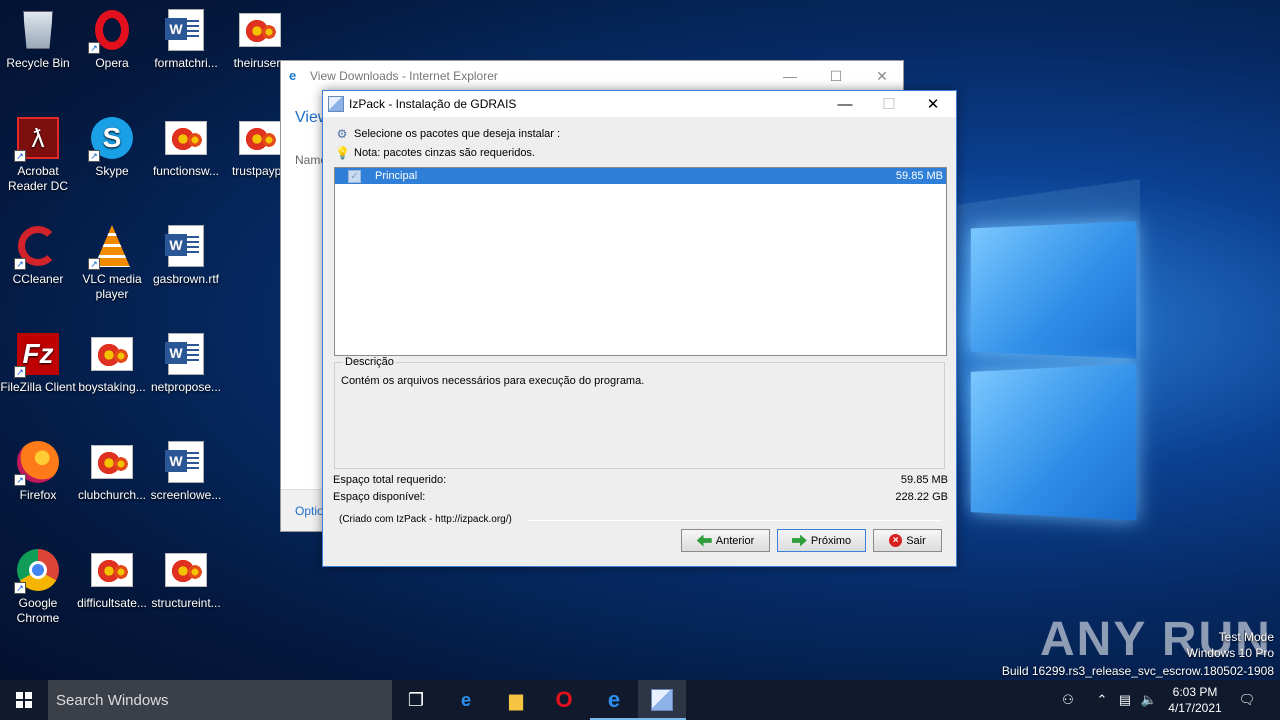 This screenshot has height=720, width=1280. I want to click on notification-icon: 🗨, so click(1247, 699).